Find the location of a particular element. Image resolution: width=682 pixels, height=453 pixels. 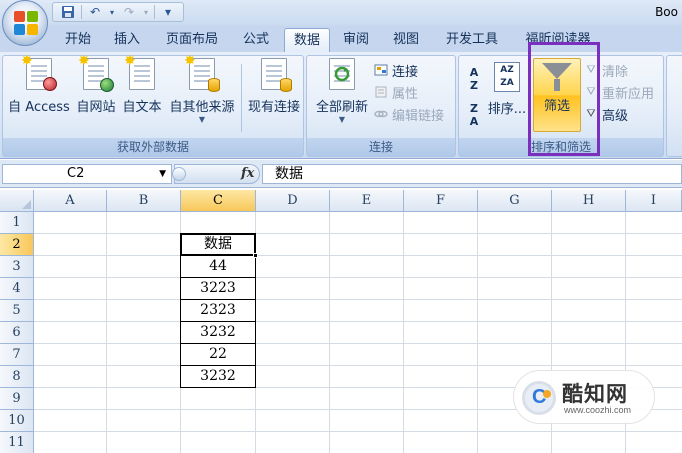

column-header-a: A is located at coordinates (70, 201).